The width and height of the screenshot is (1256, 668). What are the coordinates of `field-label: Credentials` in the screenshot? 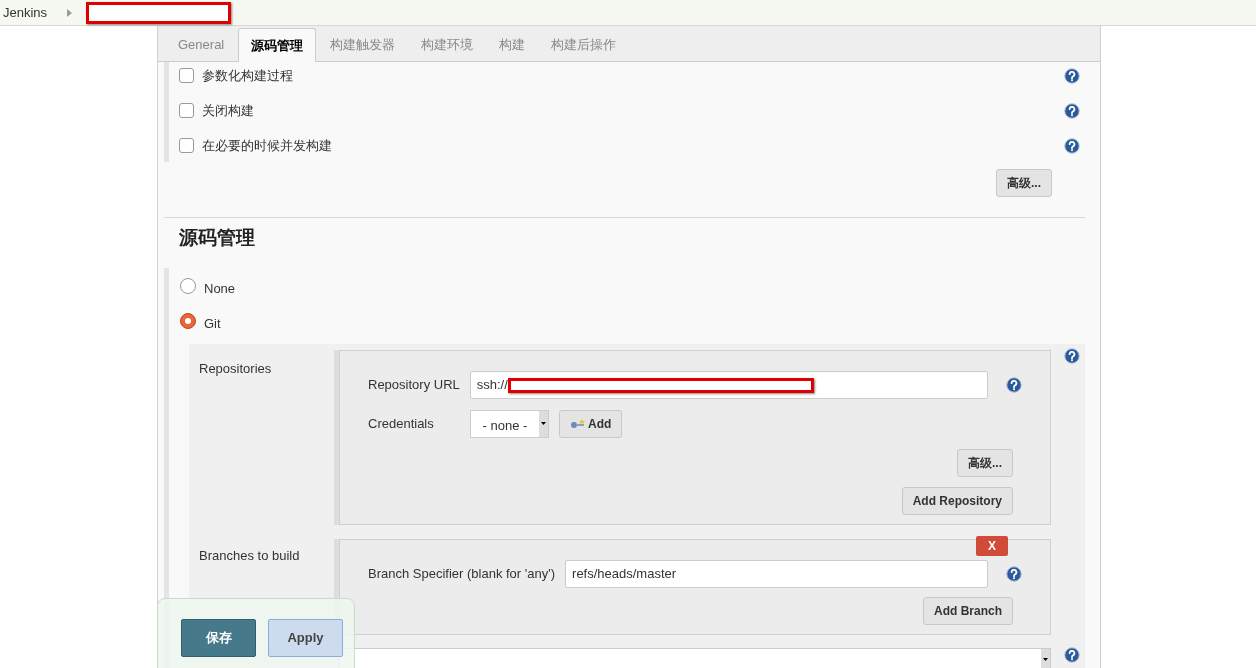 It's located at (401, 424).